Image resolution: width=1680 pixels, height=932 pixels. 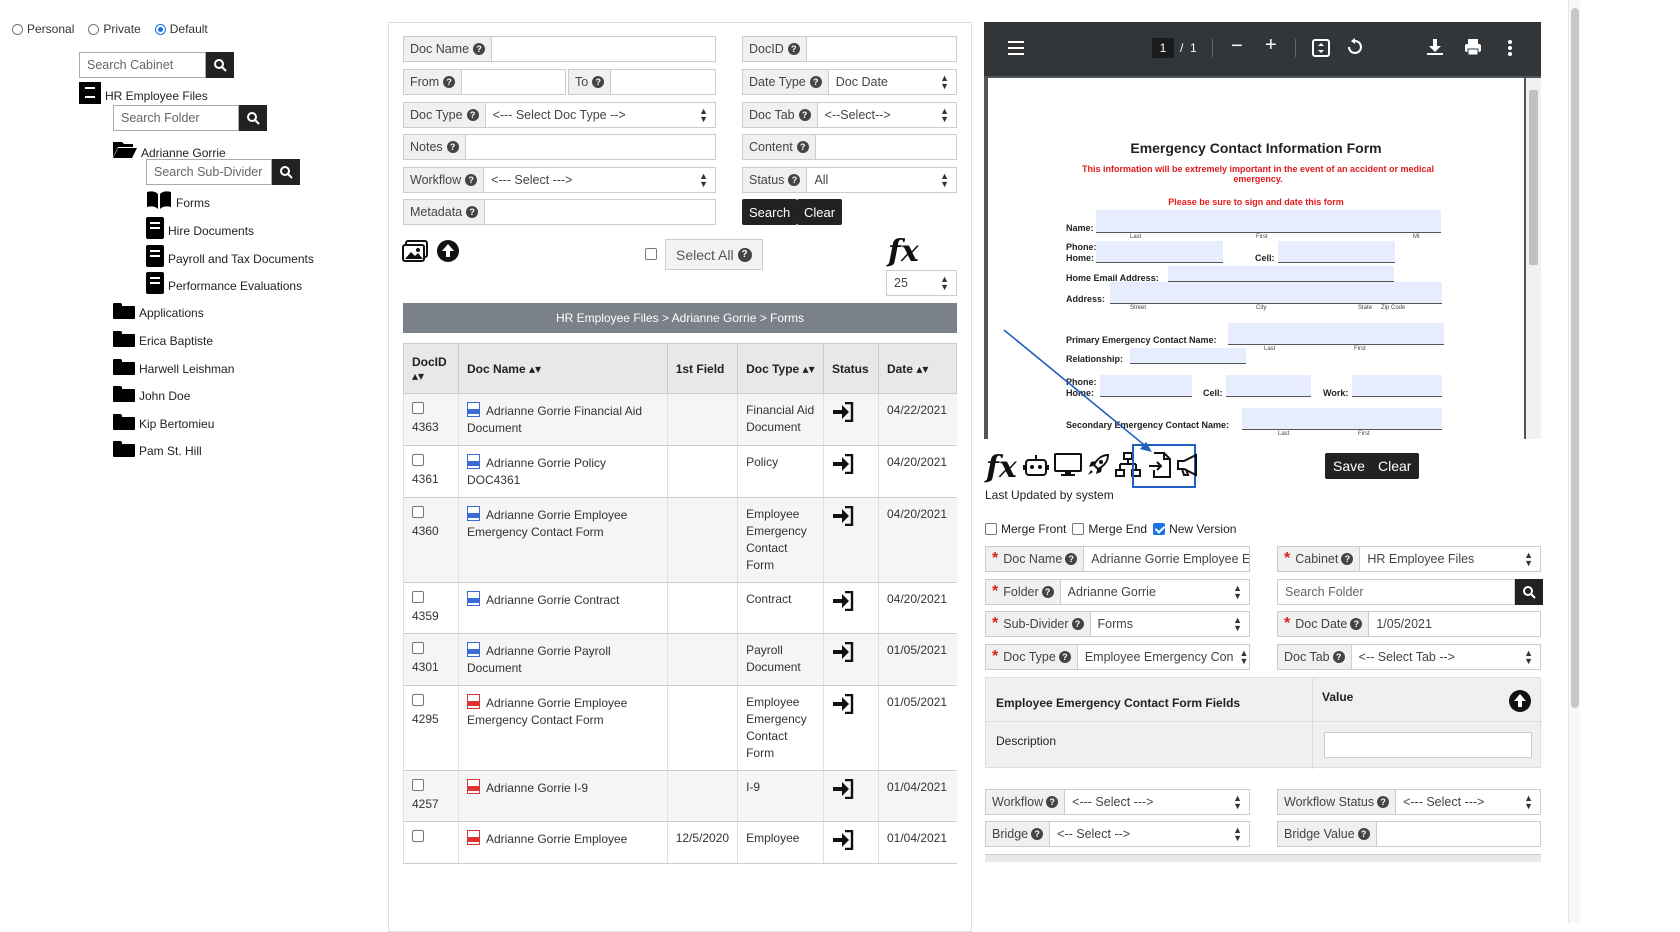 What do you see at coordinates (1336, 334) in the screenshot?
I see `form-primary-contact-input` at bounding box center [1336, 334].